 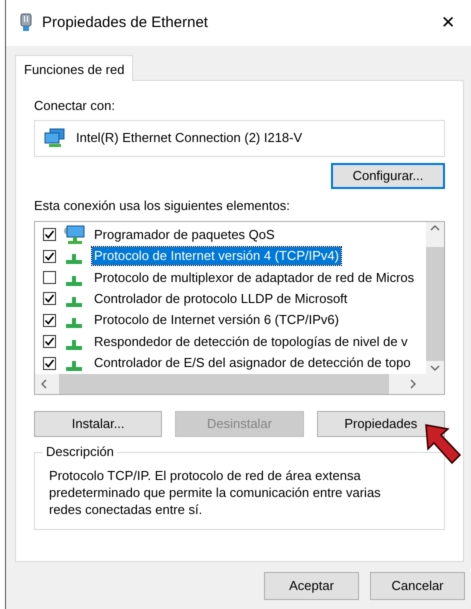 I want to click on list-item: Respondedor de detección de topologías de nivel de v, so click(x=251, y=341).